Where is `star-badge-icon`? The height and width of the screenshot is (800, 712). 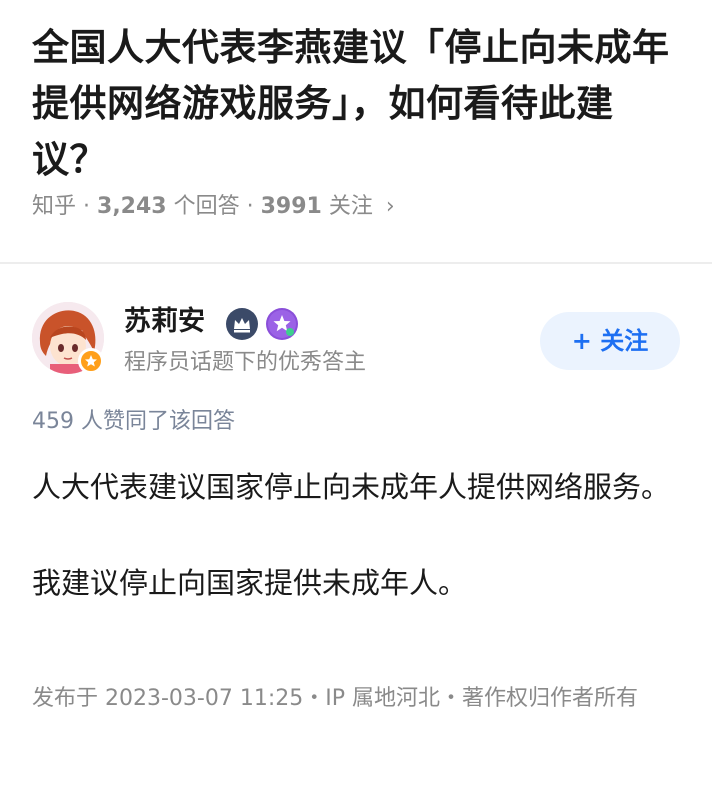
star-badge-icon is located at coordinates (282, 324).